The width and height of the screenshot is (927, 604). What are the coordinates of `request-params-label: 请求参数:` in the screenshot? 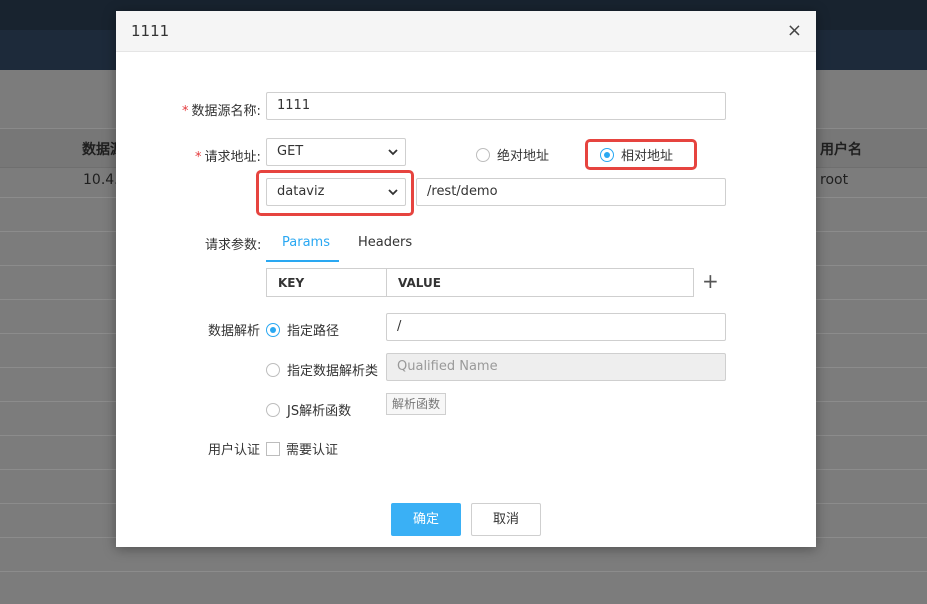 It's located at (233, 245).